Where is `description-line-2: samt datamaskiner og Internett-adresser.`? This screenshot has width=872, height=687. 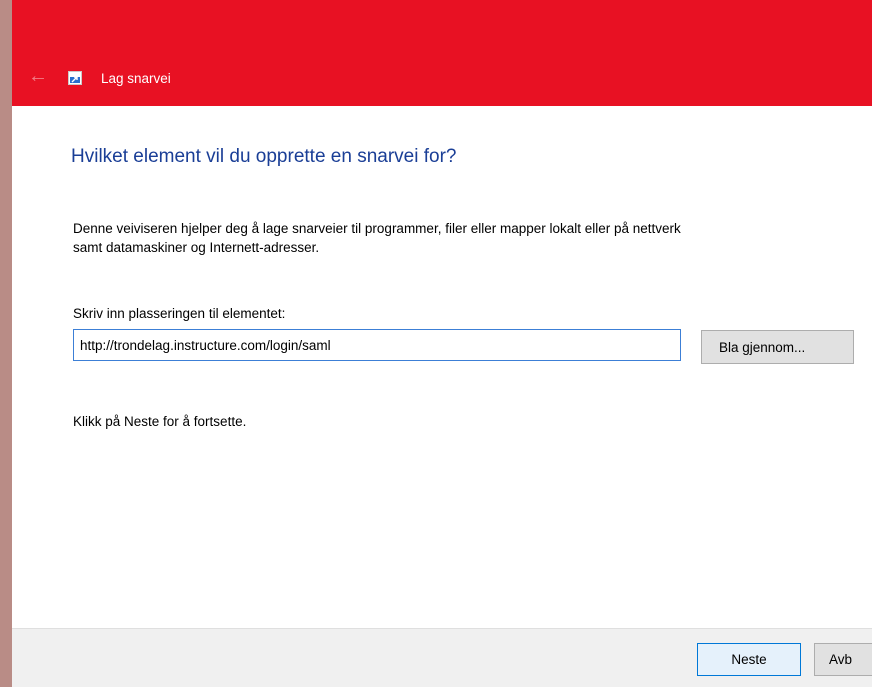
description-line-2: samt datamaskiner og Internett-adresser. is located at coordinates (196, 247).